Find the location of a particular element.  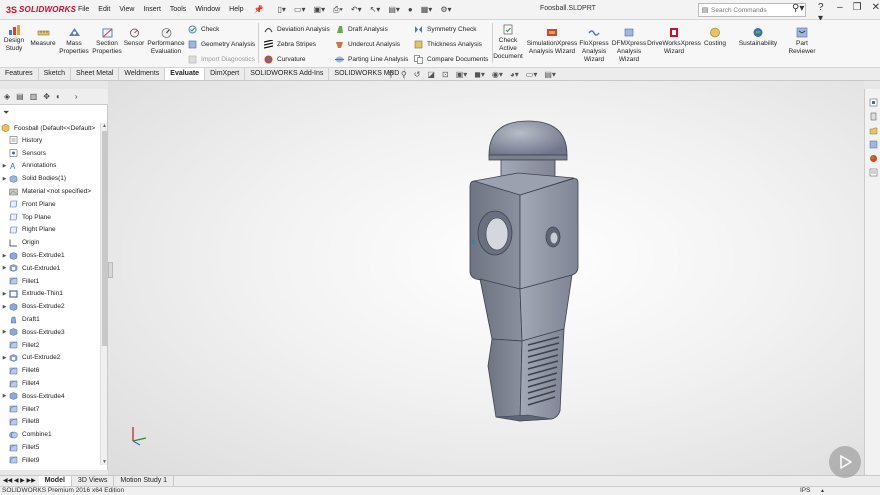

solidworks-logo: 3S SOLIDWORKS is located at coordinates (39, 10).